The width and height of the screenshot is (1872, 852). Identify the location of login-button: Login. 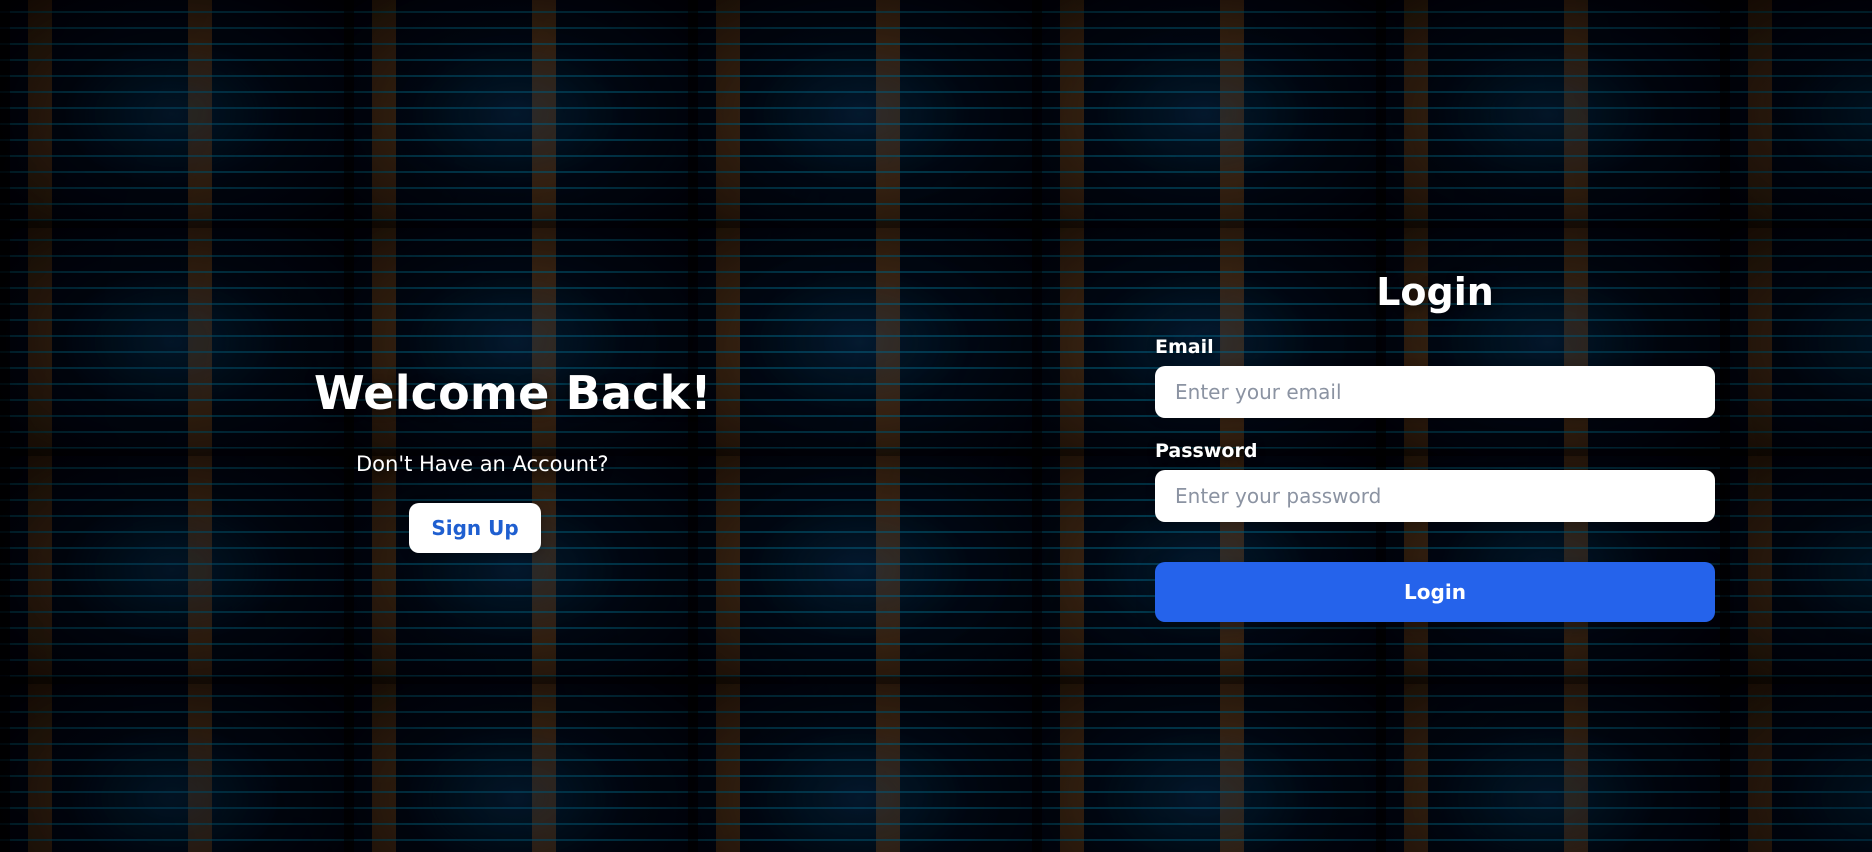
(1435, 592).